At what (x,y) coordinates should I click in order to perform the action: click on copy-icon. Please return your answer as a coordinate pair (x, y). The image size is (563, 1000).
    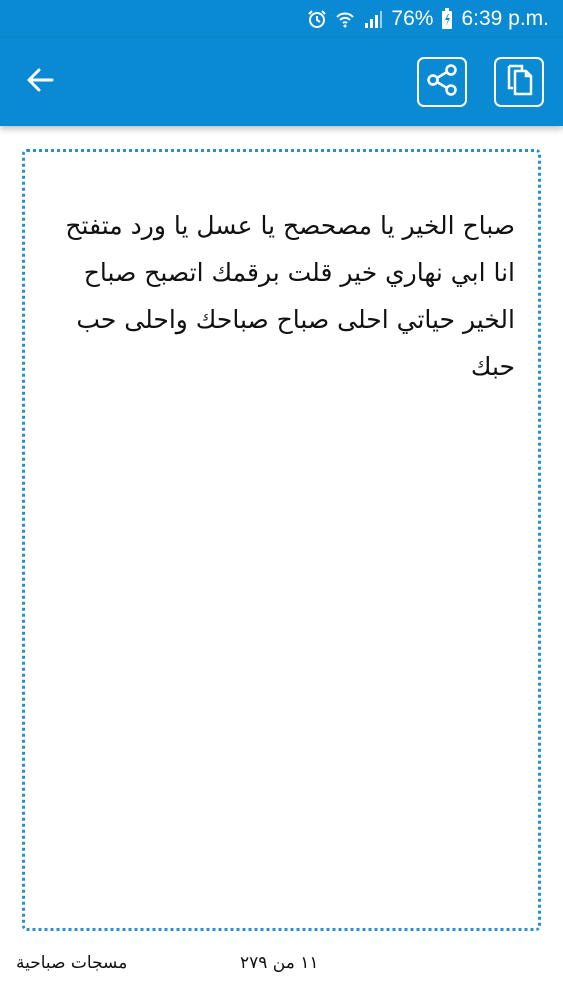
    Looking at the image, I should click on (519, 82).